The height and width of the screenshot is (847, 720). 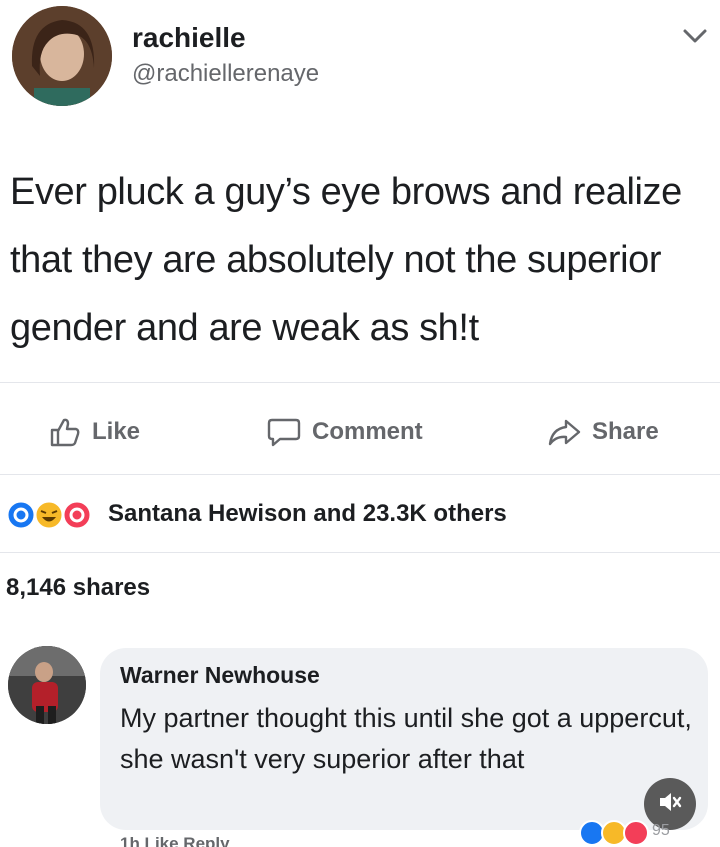 I want to click on reactions-summary: Santana Hewison and 23.3K others, so click(x=307, y=514).